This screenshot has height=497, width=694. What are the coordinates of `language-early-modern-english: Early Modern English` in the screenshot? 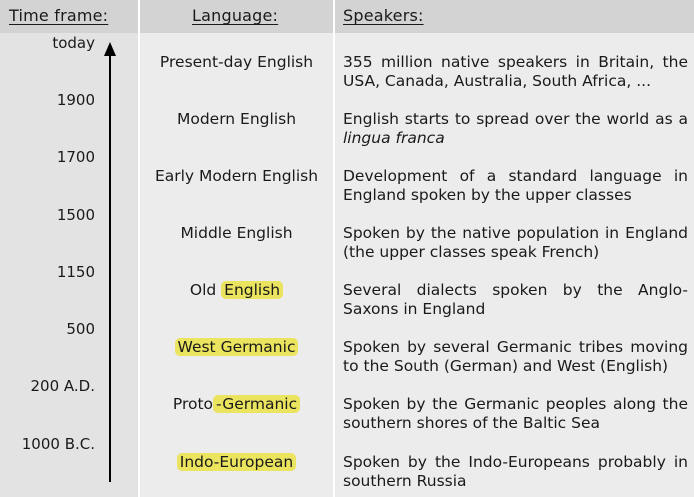 It's located at (236, 176).